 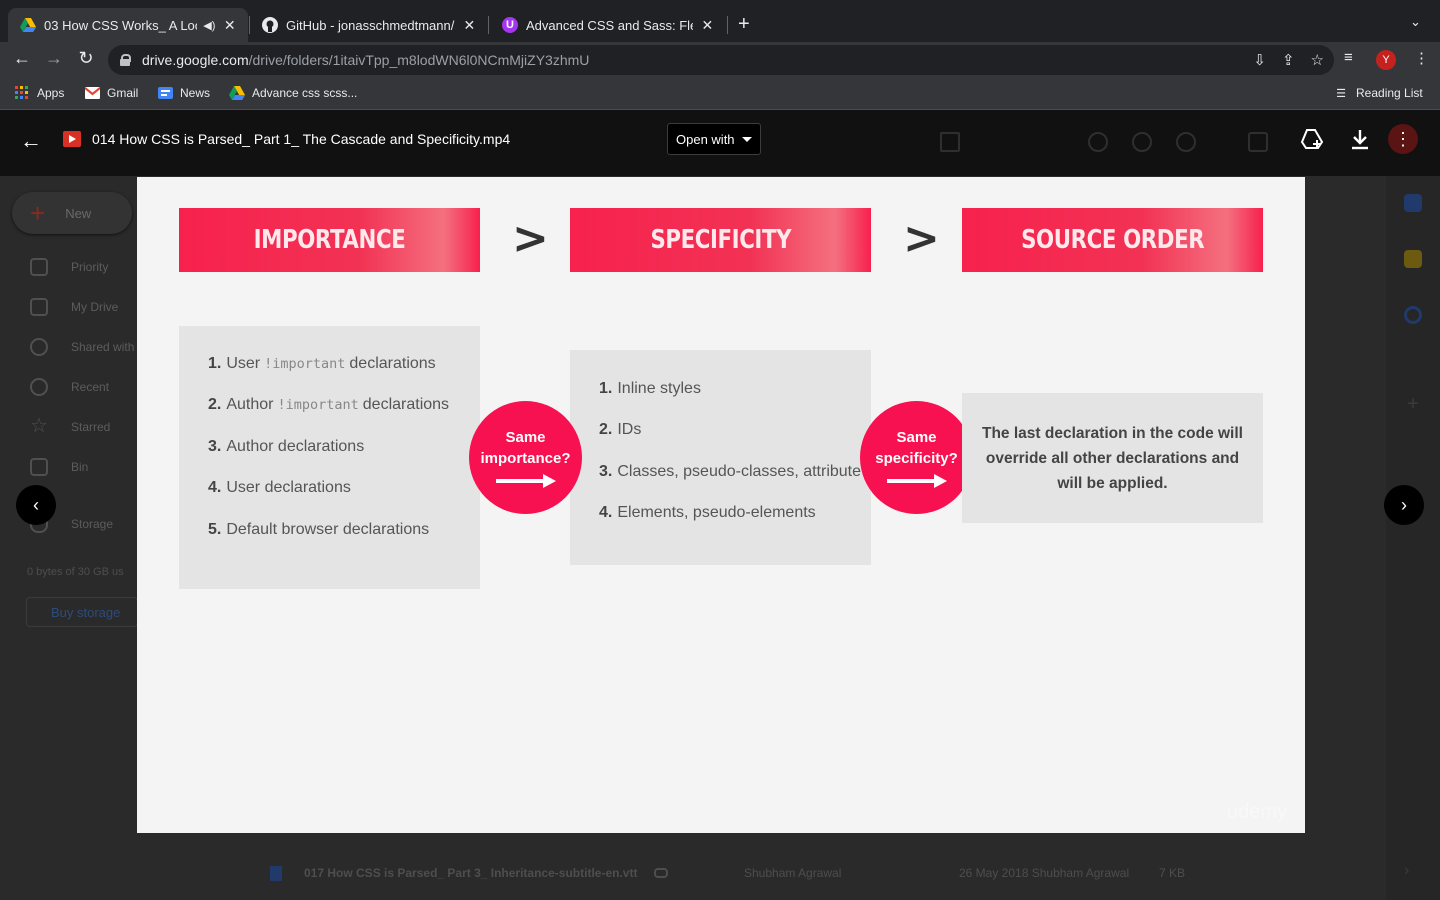 I want to click on reading-list-icon: ≡, so click(x=1348, y=57).